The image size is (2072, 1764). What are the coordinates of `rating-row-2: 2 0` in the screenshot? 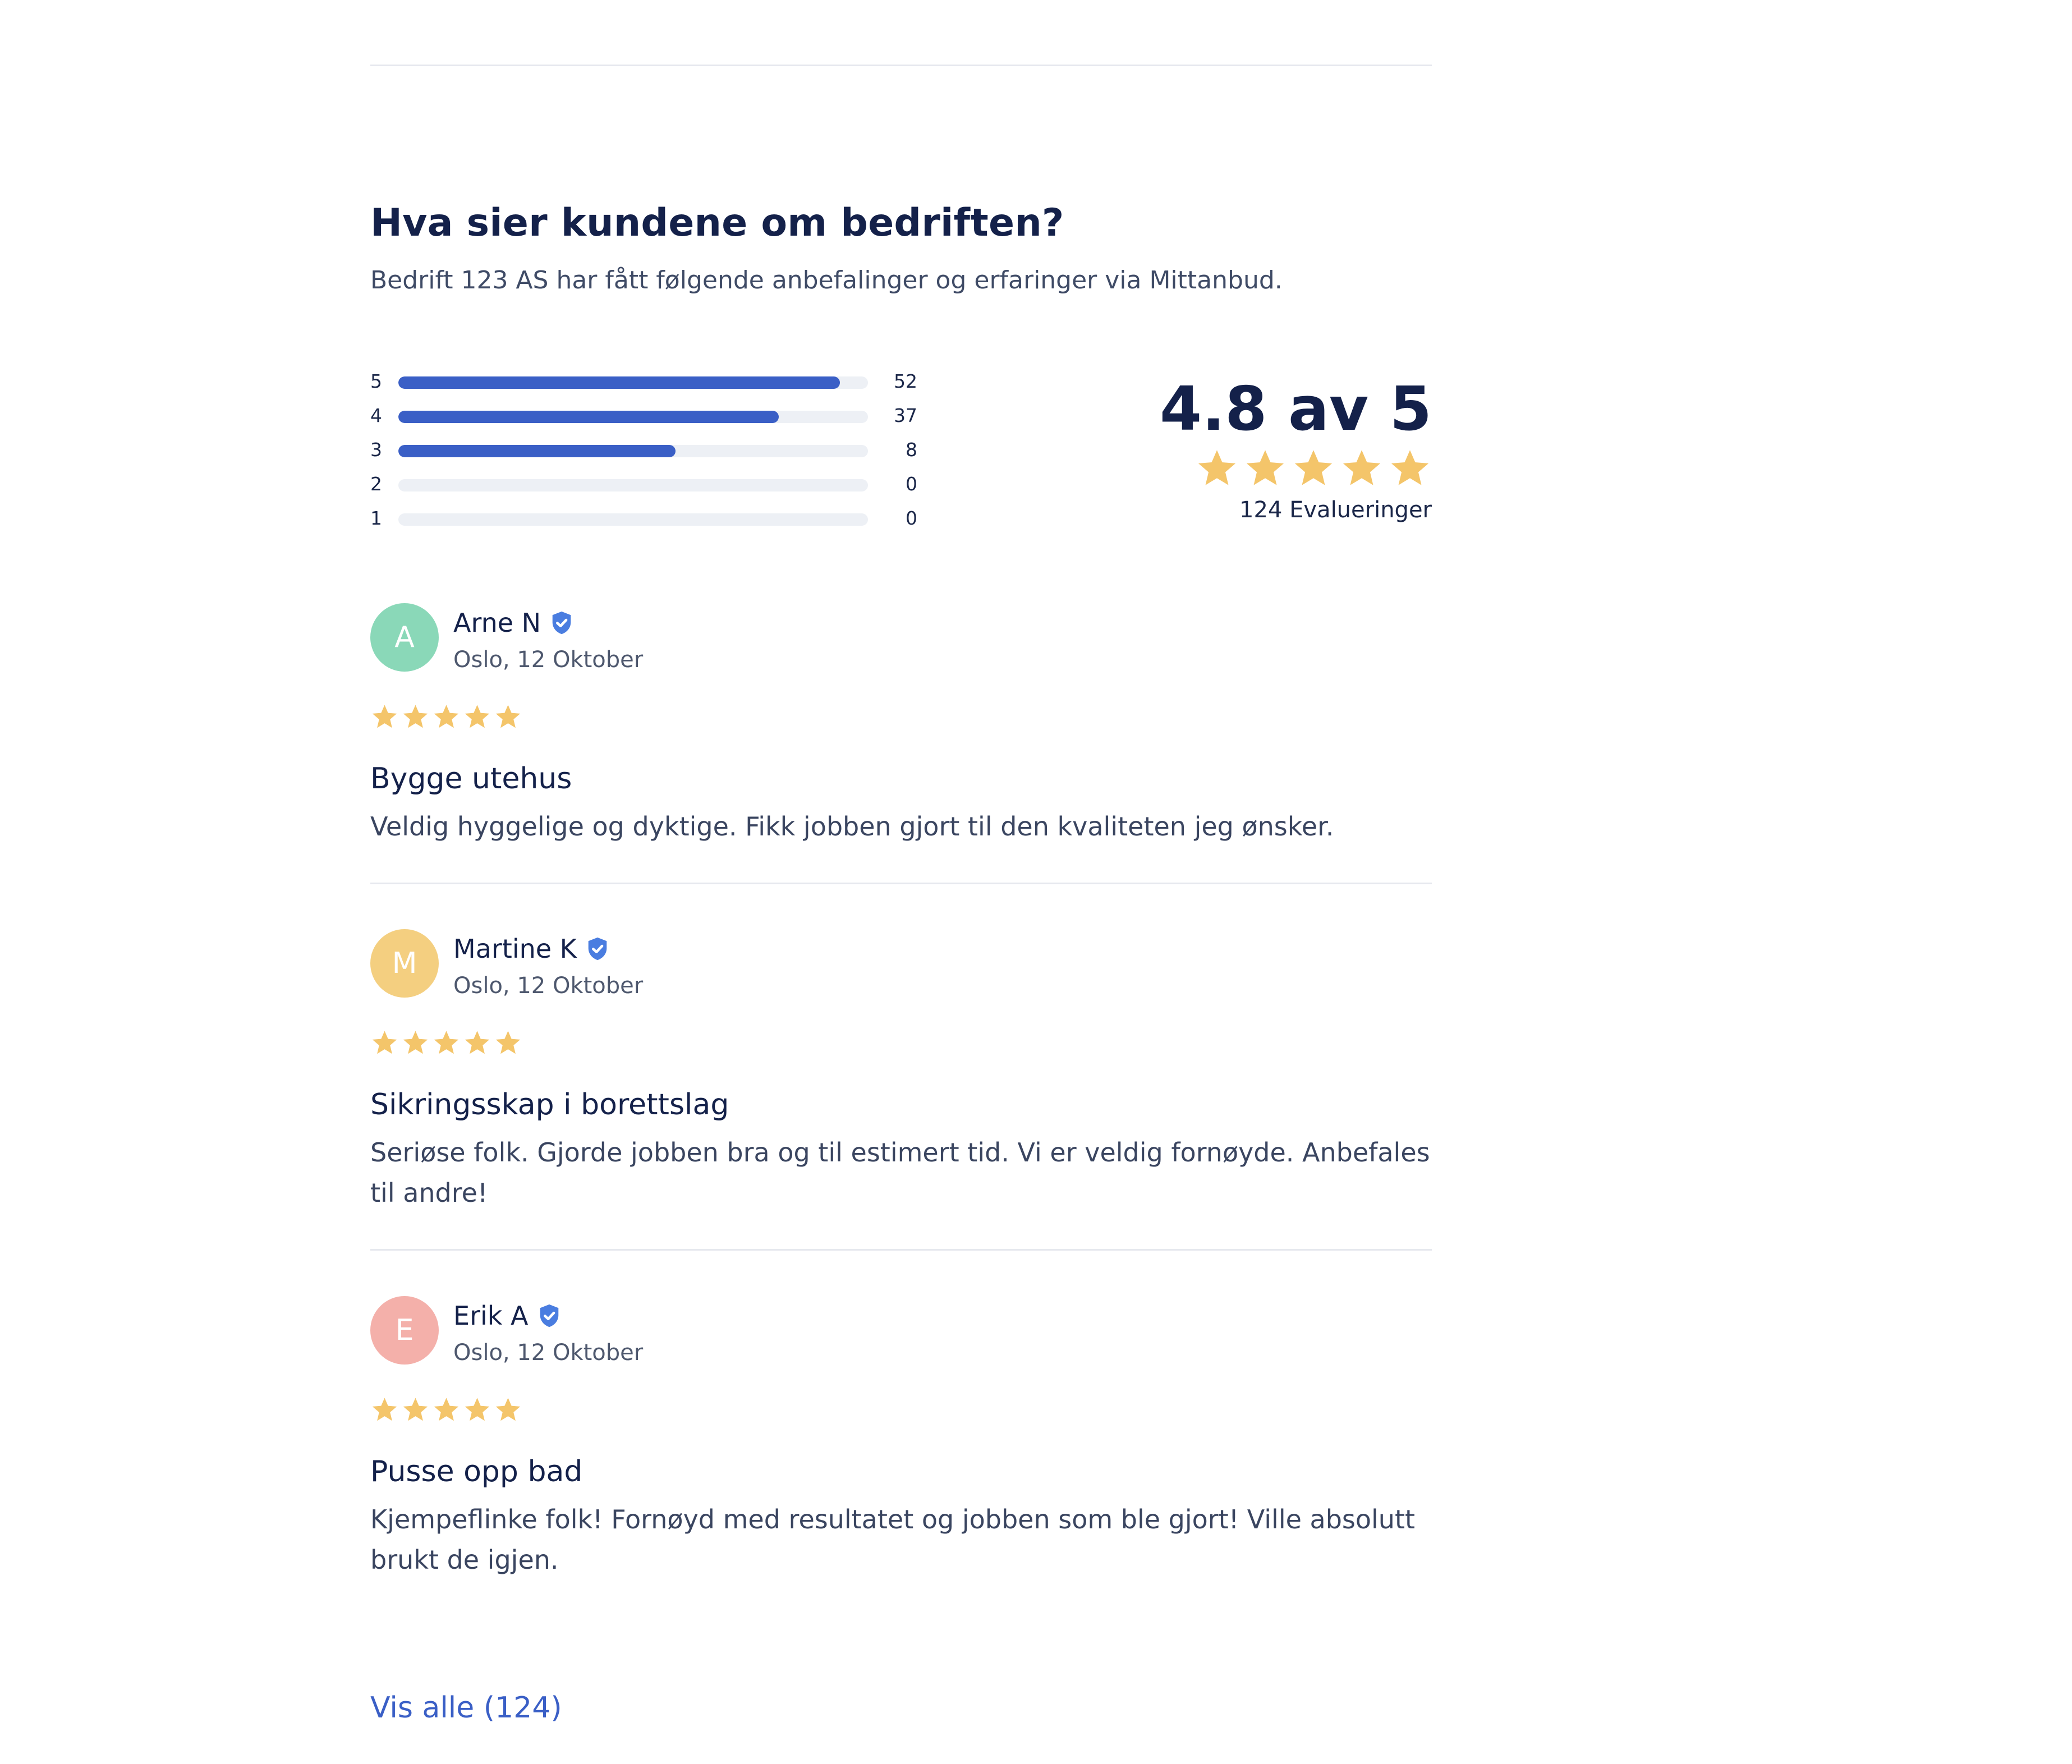 It's located at (645, 487).